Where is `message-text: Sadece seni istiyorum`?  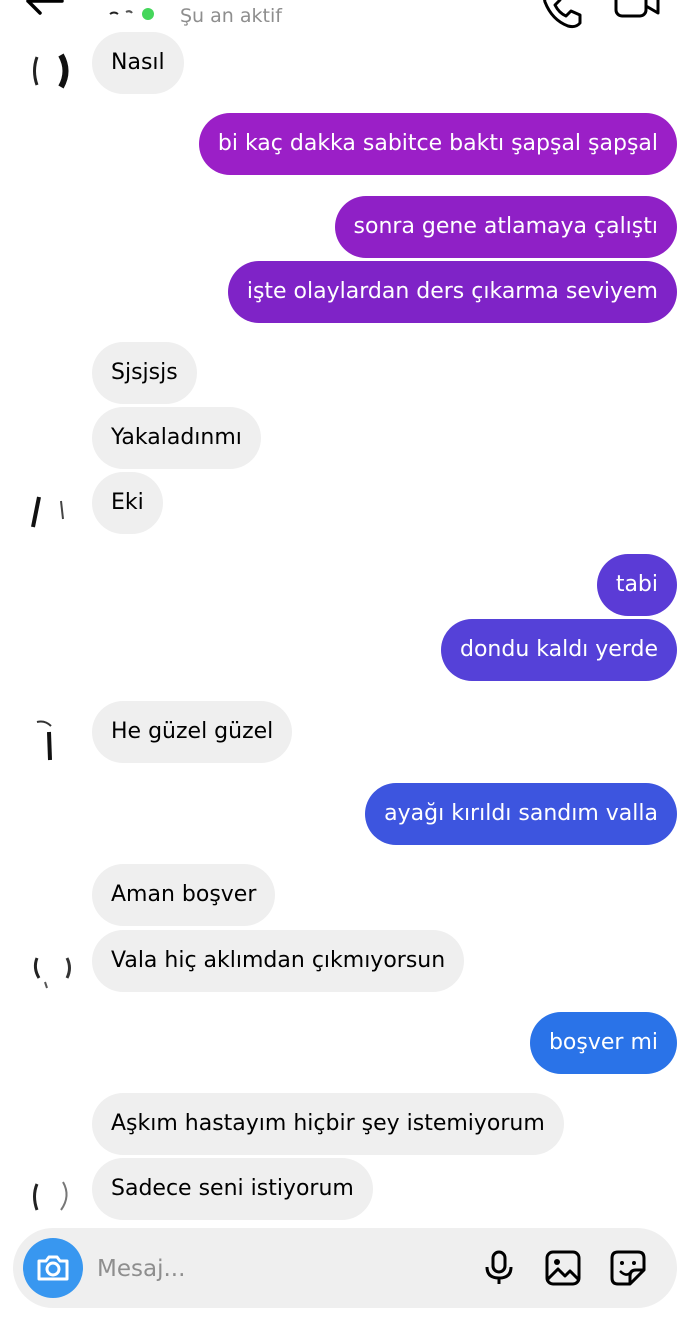
message-text: Sadece seni istiyorum is located at coordinates (232, 1188).